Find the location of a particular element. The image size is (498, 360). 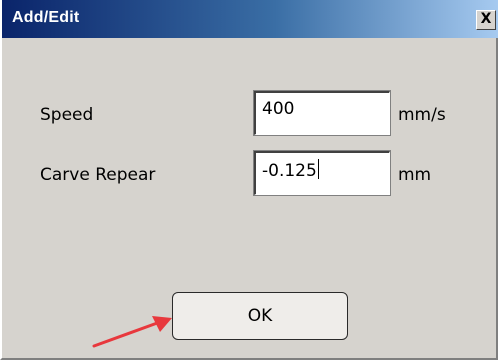

close-icon: X is located at coordinates (486, 19).